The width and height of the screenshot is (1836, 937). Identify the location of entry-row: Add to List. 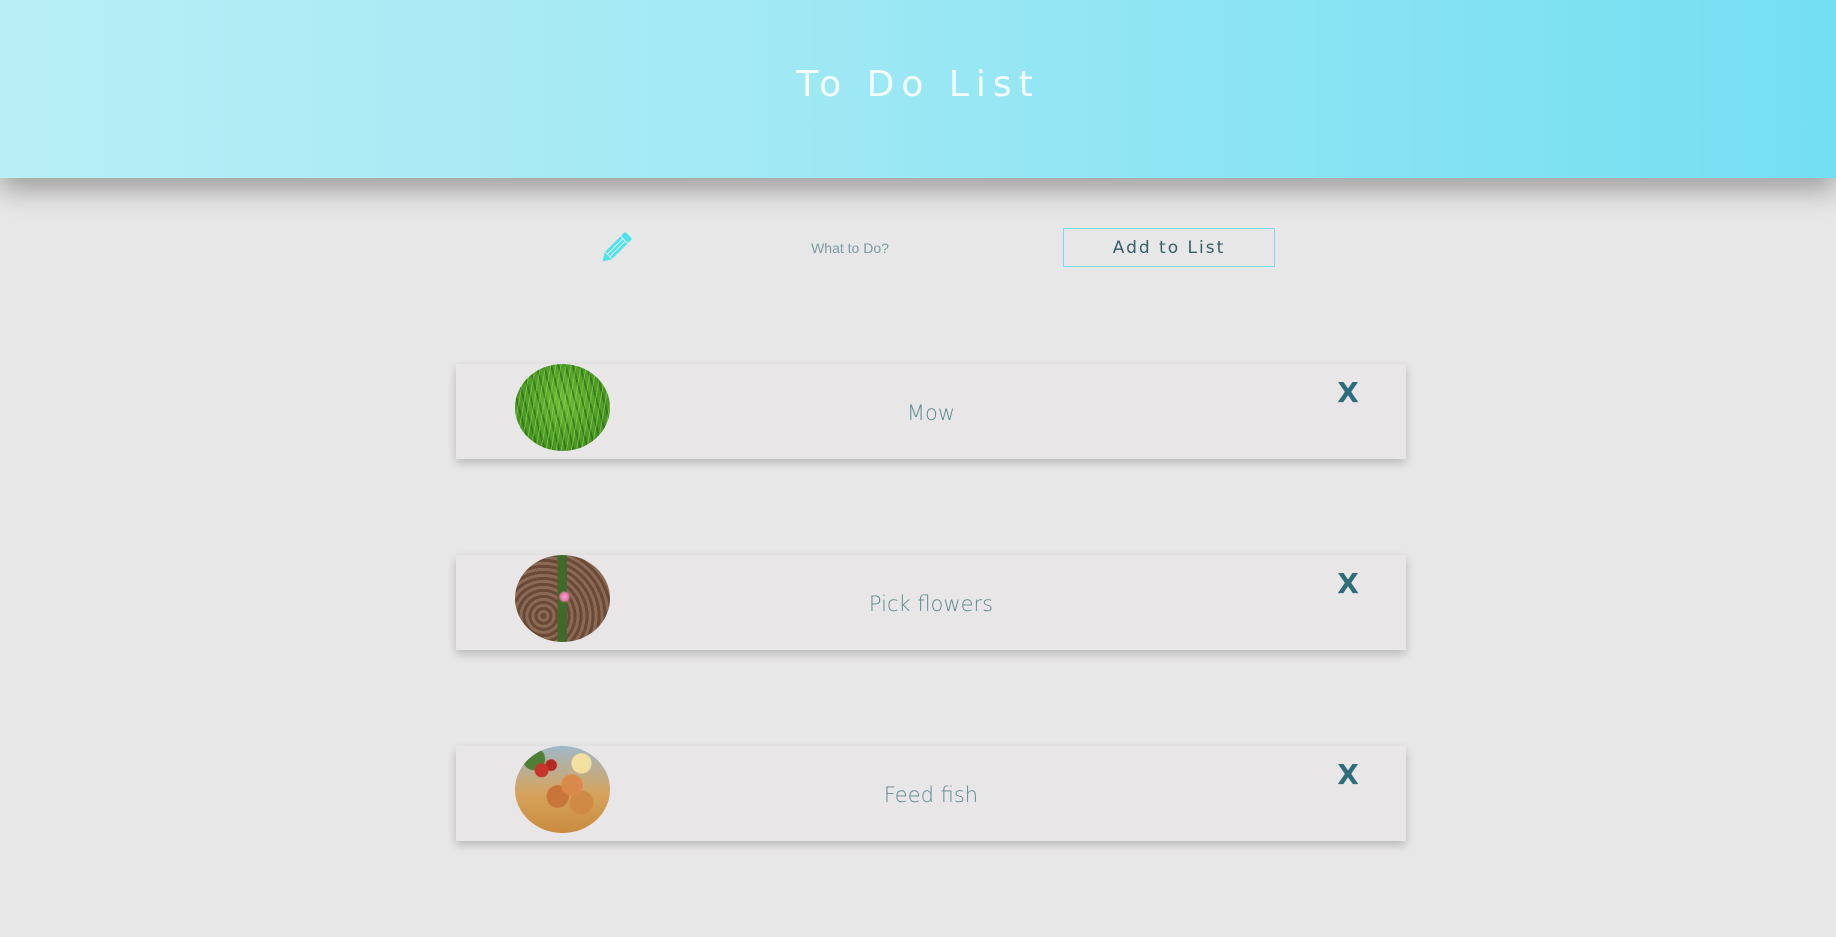
(918, 248).